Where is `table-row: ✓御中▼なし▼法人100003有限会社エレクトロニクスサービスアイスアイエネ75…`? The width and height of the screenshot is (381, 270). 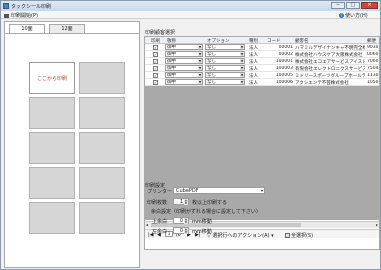 table-row: ✓御中▼なし▼法人100003有限会社エレクトロニクスサービスアイスアイエネ75… is located at coordinates (262, 68).